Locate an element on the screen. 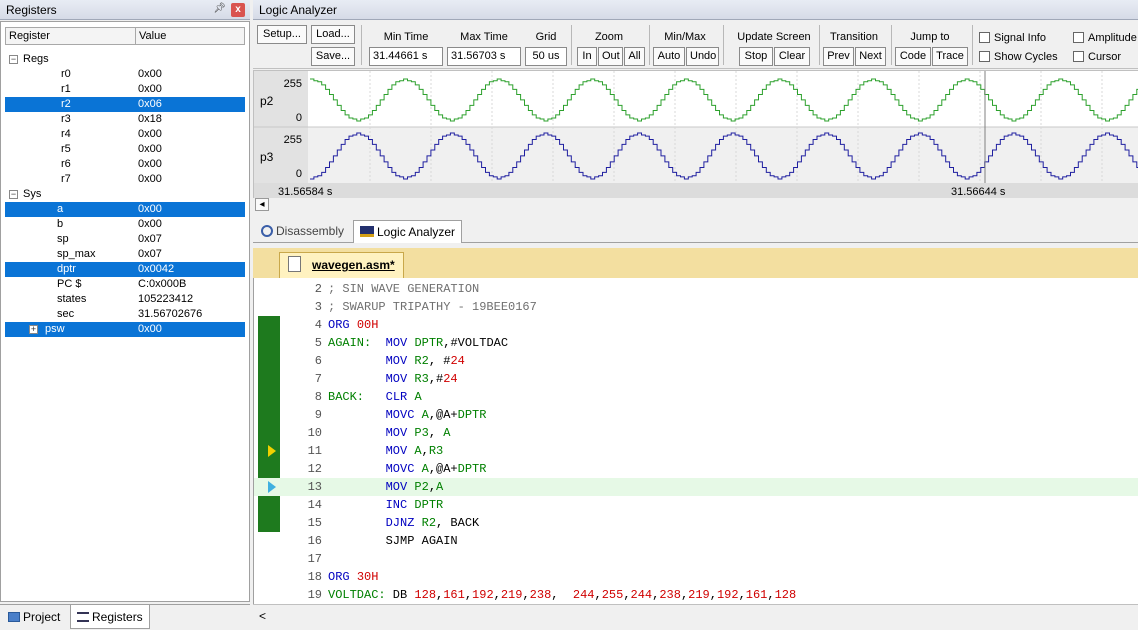 The width and height of the screenshot is (1138, 630). register-row-sp: sp 0x07 is located at coordinates (125, 239).